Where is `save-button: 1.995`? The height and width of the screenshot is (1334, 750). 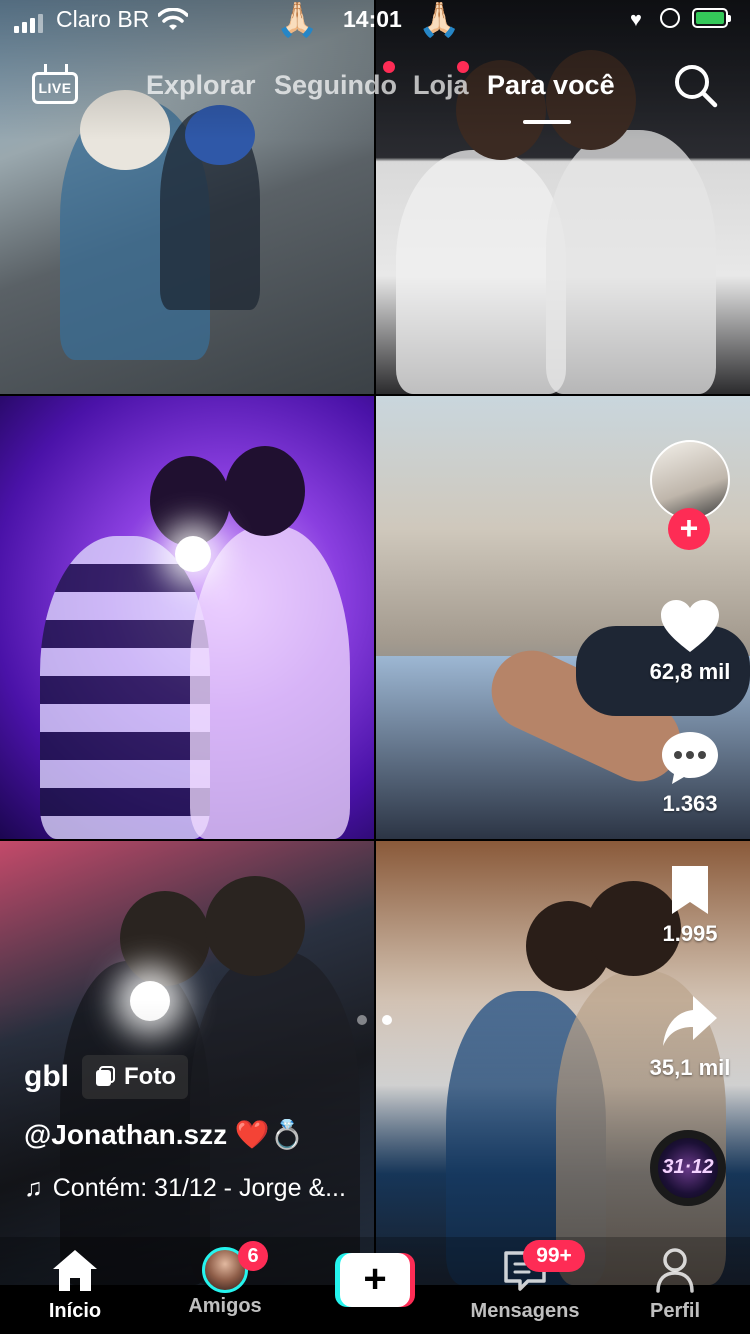 save-button: 1.995 is located at coordinates (690, 905).